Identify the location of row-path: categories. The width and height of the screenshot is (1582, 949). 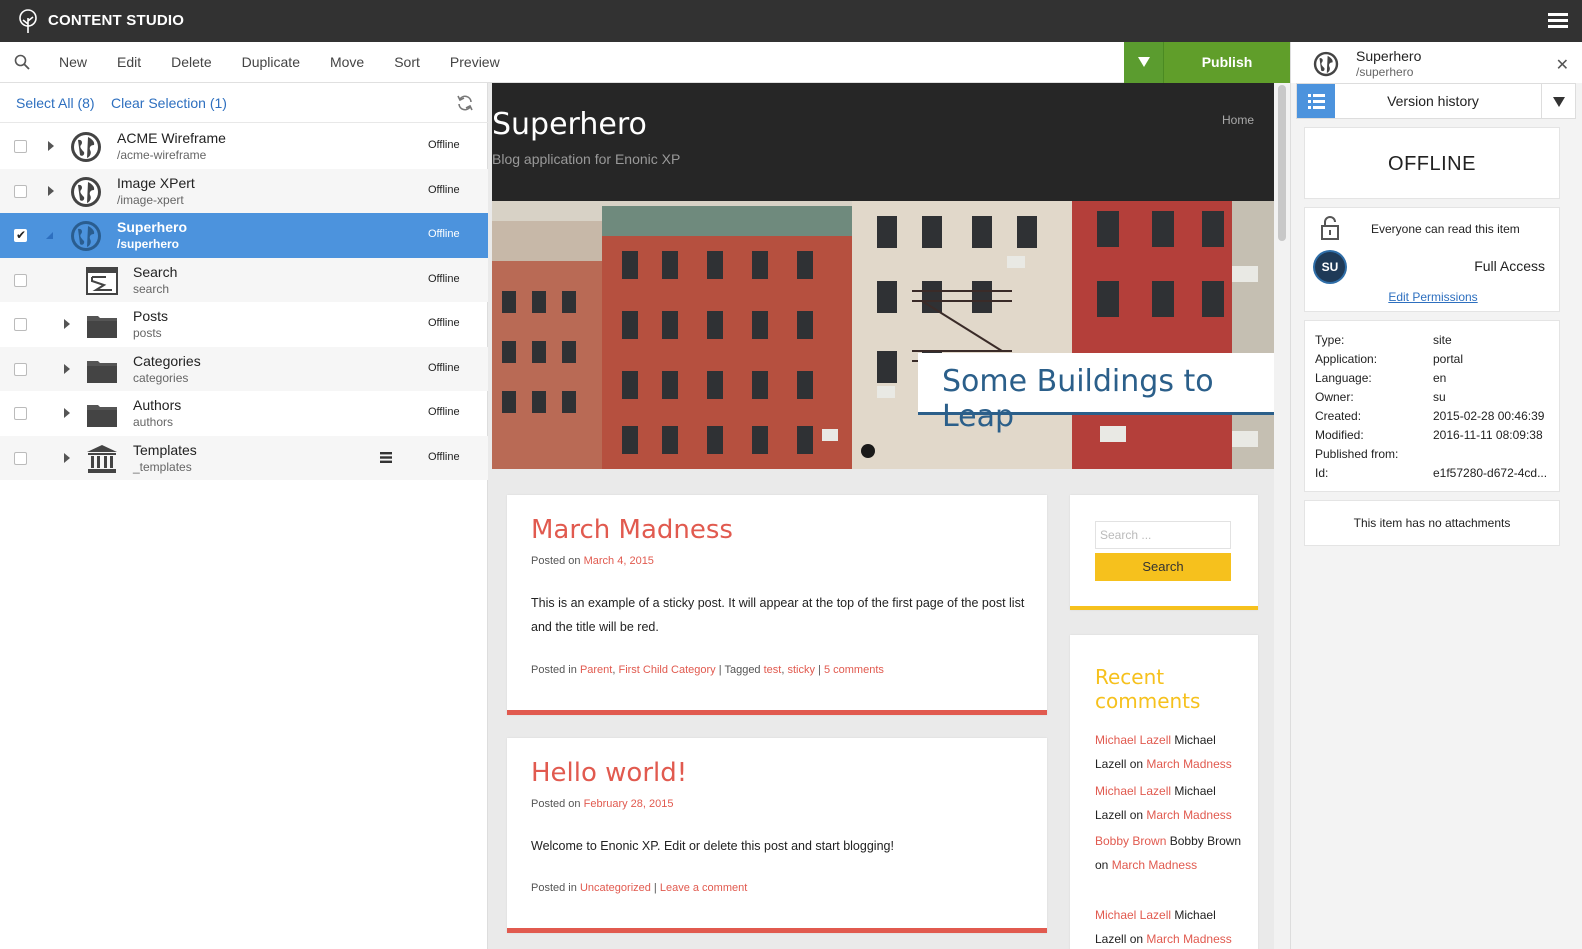
(161, 377).